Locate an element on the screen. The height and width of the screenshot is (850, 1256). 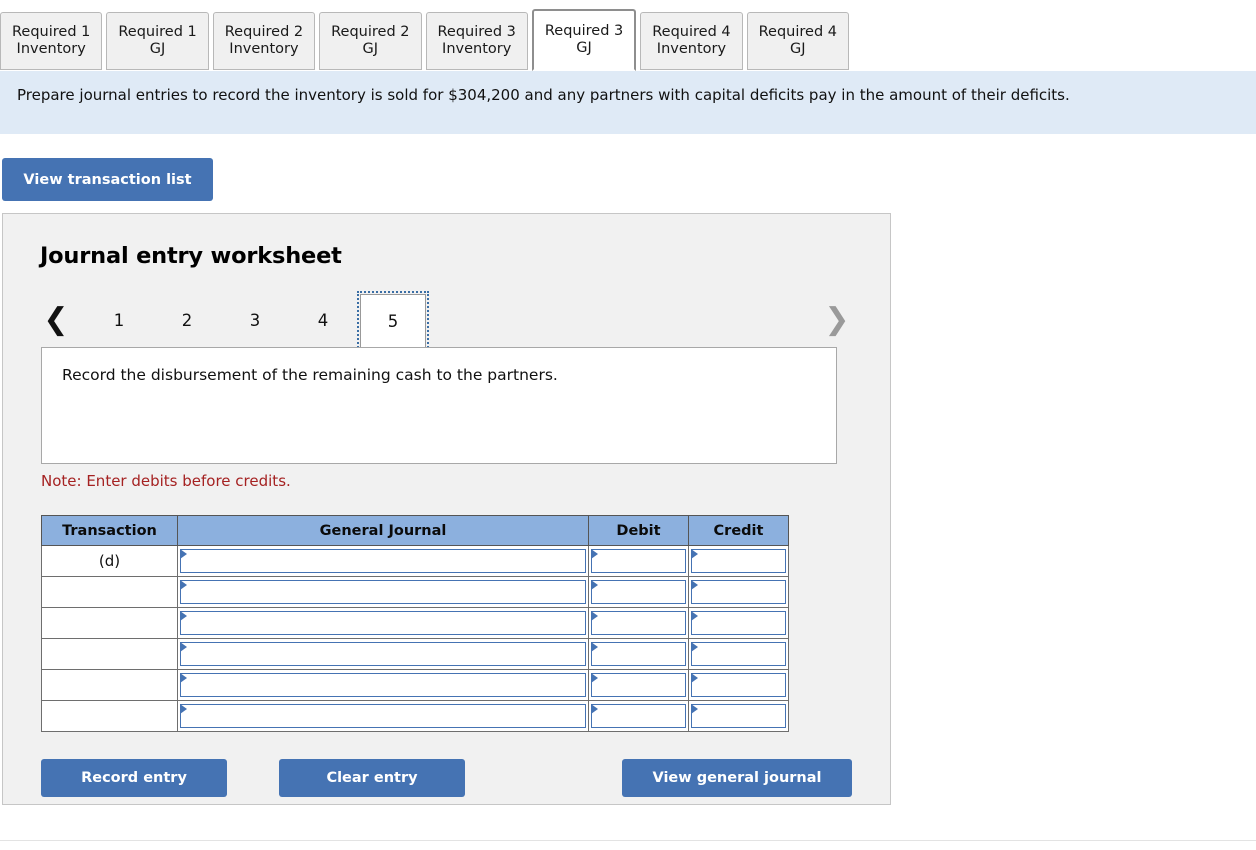
pager-page-2: 2 is located at coordinates (187, 320).